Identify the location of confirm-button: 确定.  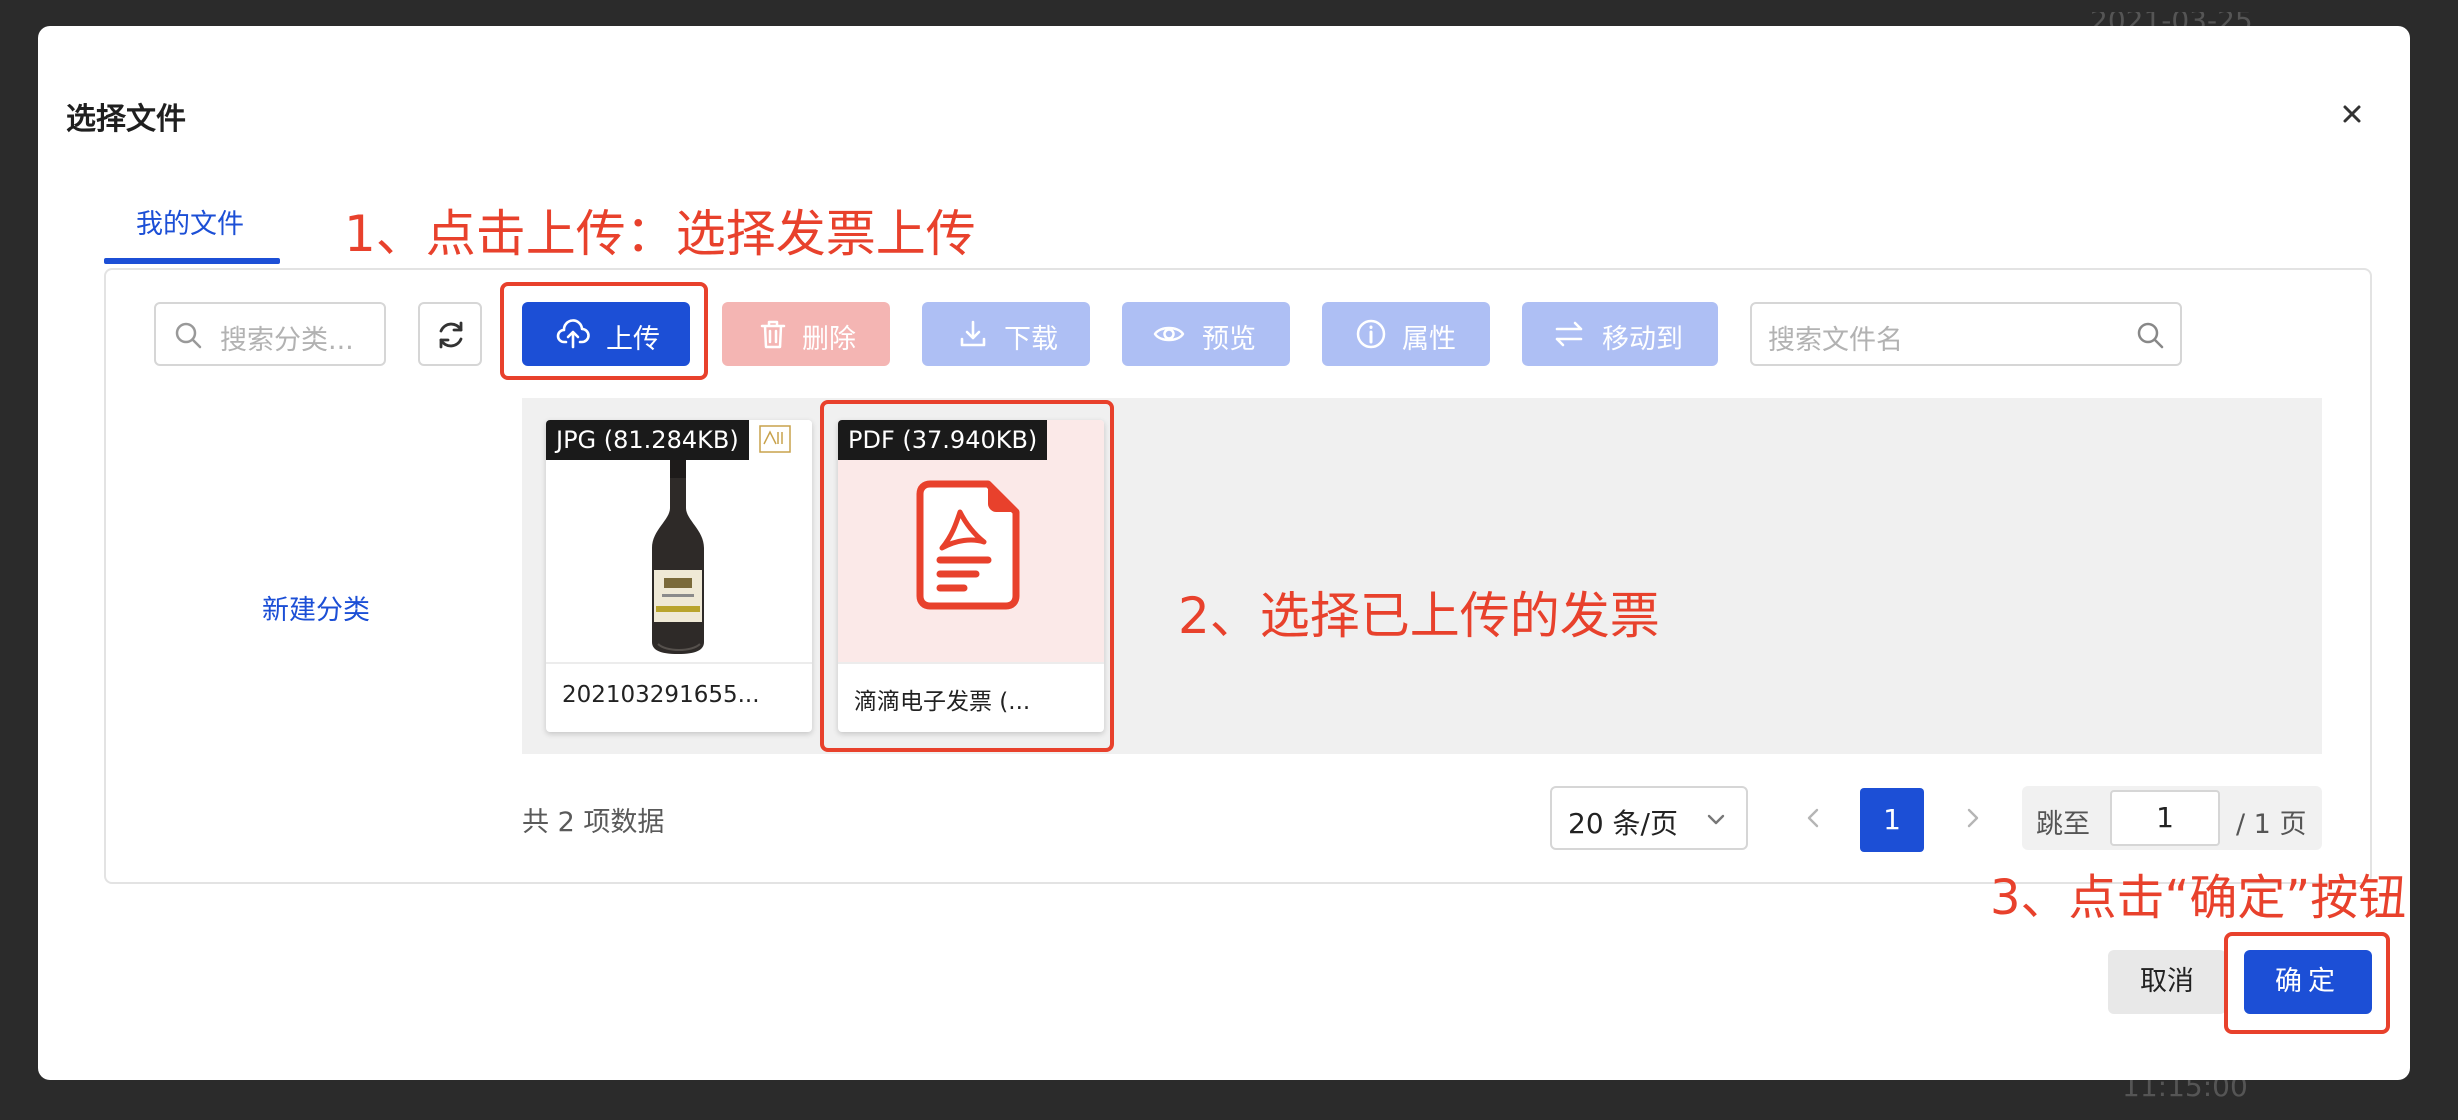
(2308, 982).